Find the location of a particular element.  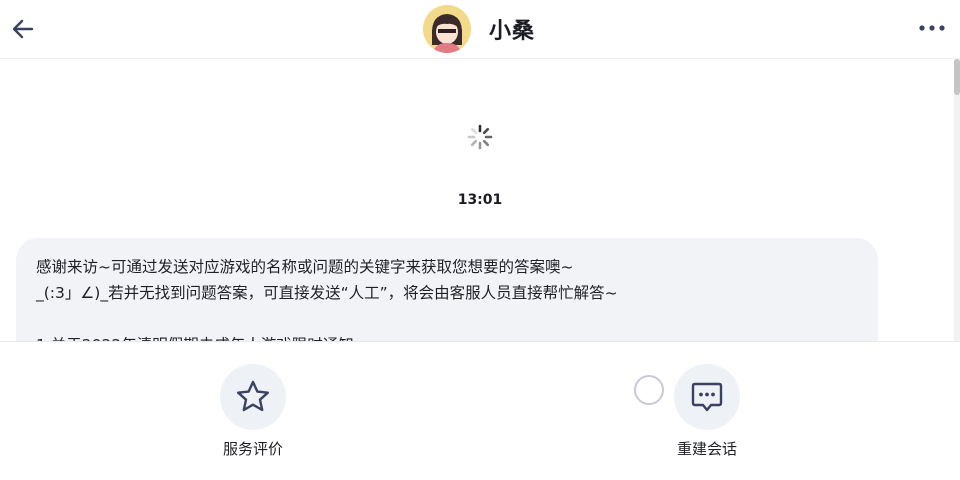

service-rating-label: 服务评价 is located at coordinates (252, 449).